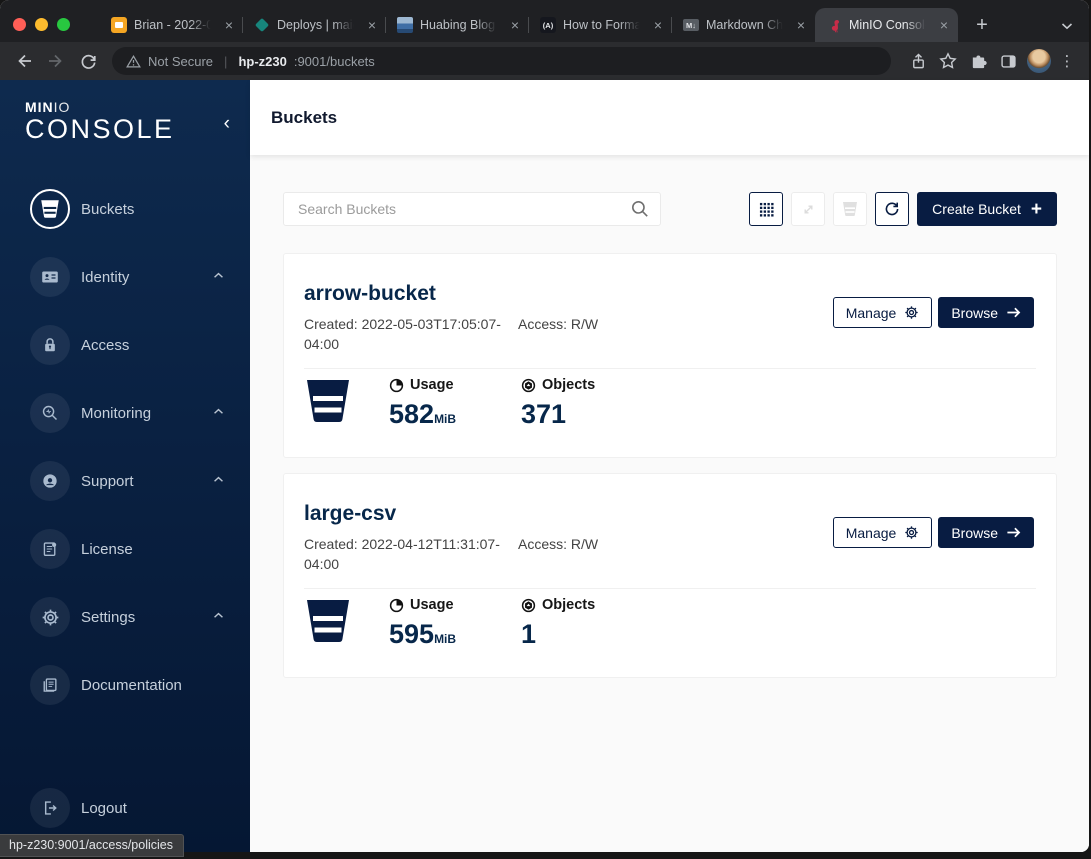 The image size is (1091, 859). What do you see at coordinates (432, 605) in the screenshot?
I see `usage-label: Usage` at bounding box center [432, 605].